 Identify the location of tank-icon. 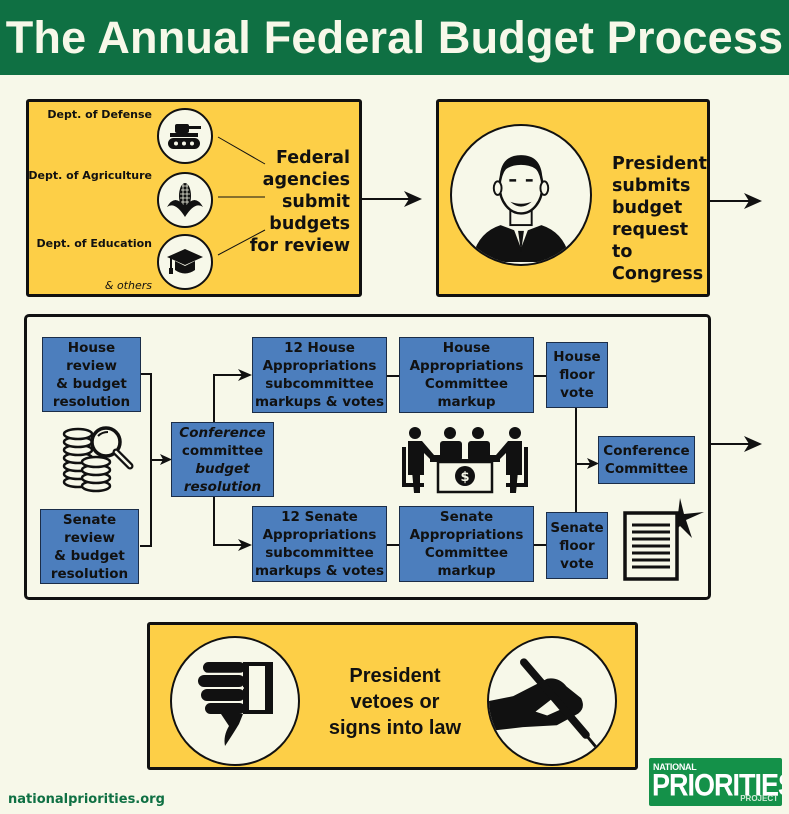
(185, 136).